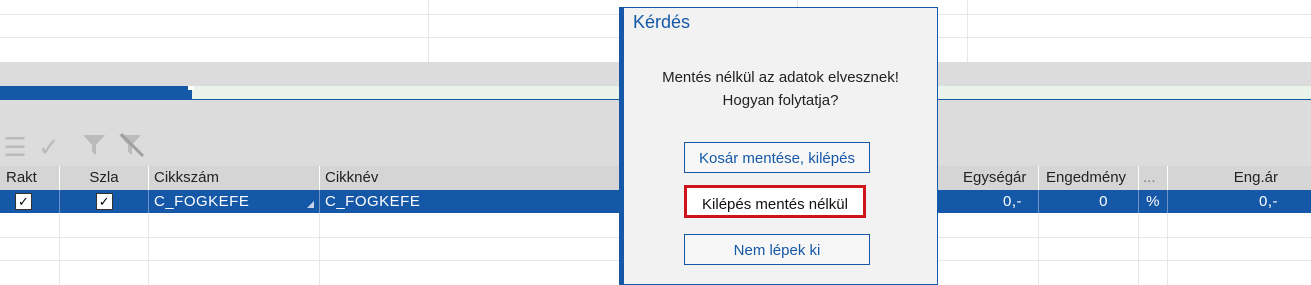 The height and width of the screenshot is (285, 1311). I want to click on stay-button: Nem lépek ki, so click(777, 249).